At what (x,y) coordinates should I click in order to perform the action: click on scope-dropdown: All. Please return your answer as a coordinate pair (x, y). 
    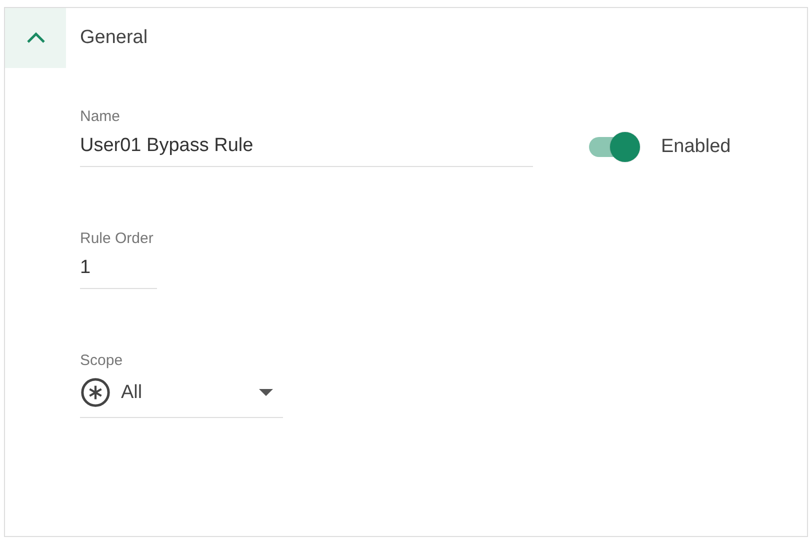
    Looking at the image, I should click on (181, 393).